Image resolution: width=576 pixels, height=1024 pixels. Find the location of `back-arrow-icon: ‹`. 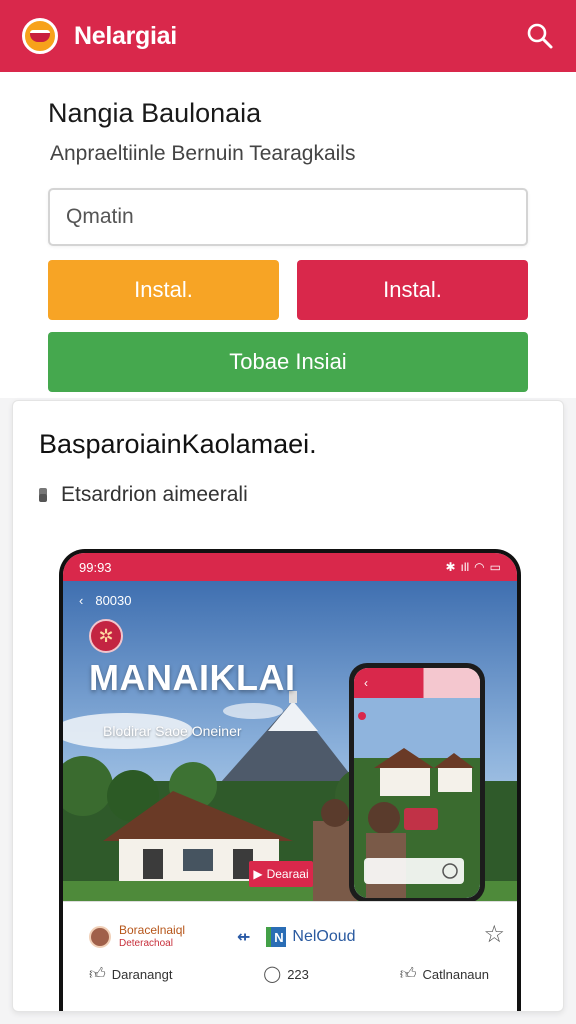

back-arrow-icon: ‹ is located at coordinates (81, 600).